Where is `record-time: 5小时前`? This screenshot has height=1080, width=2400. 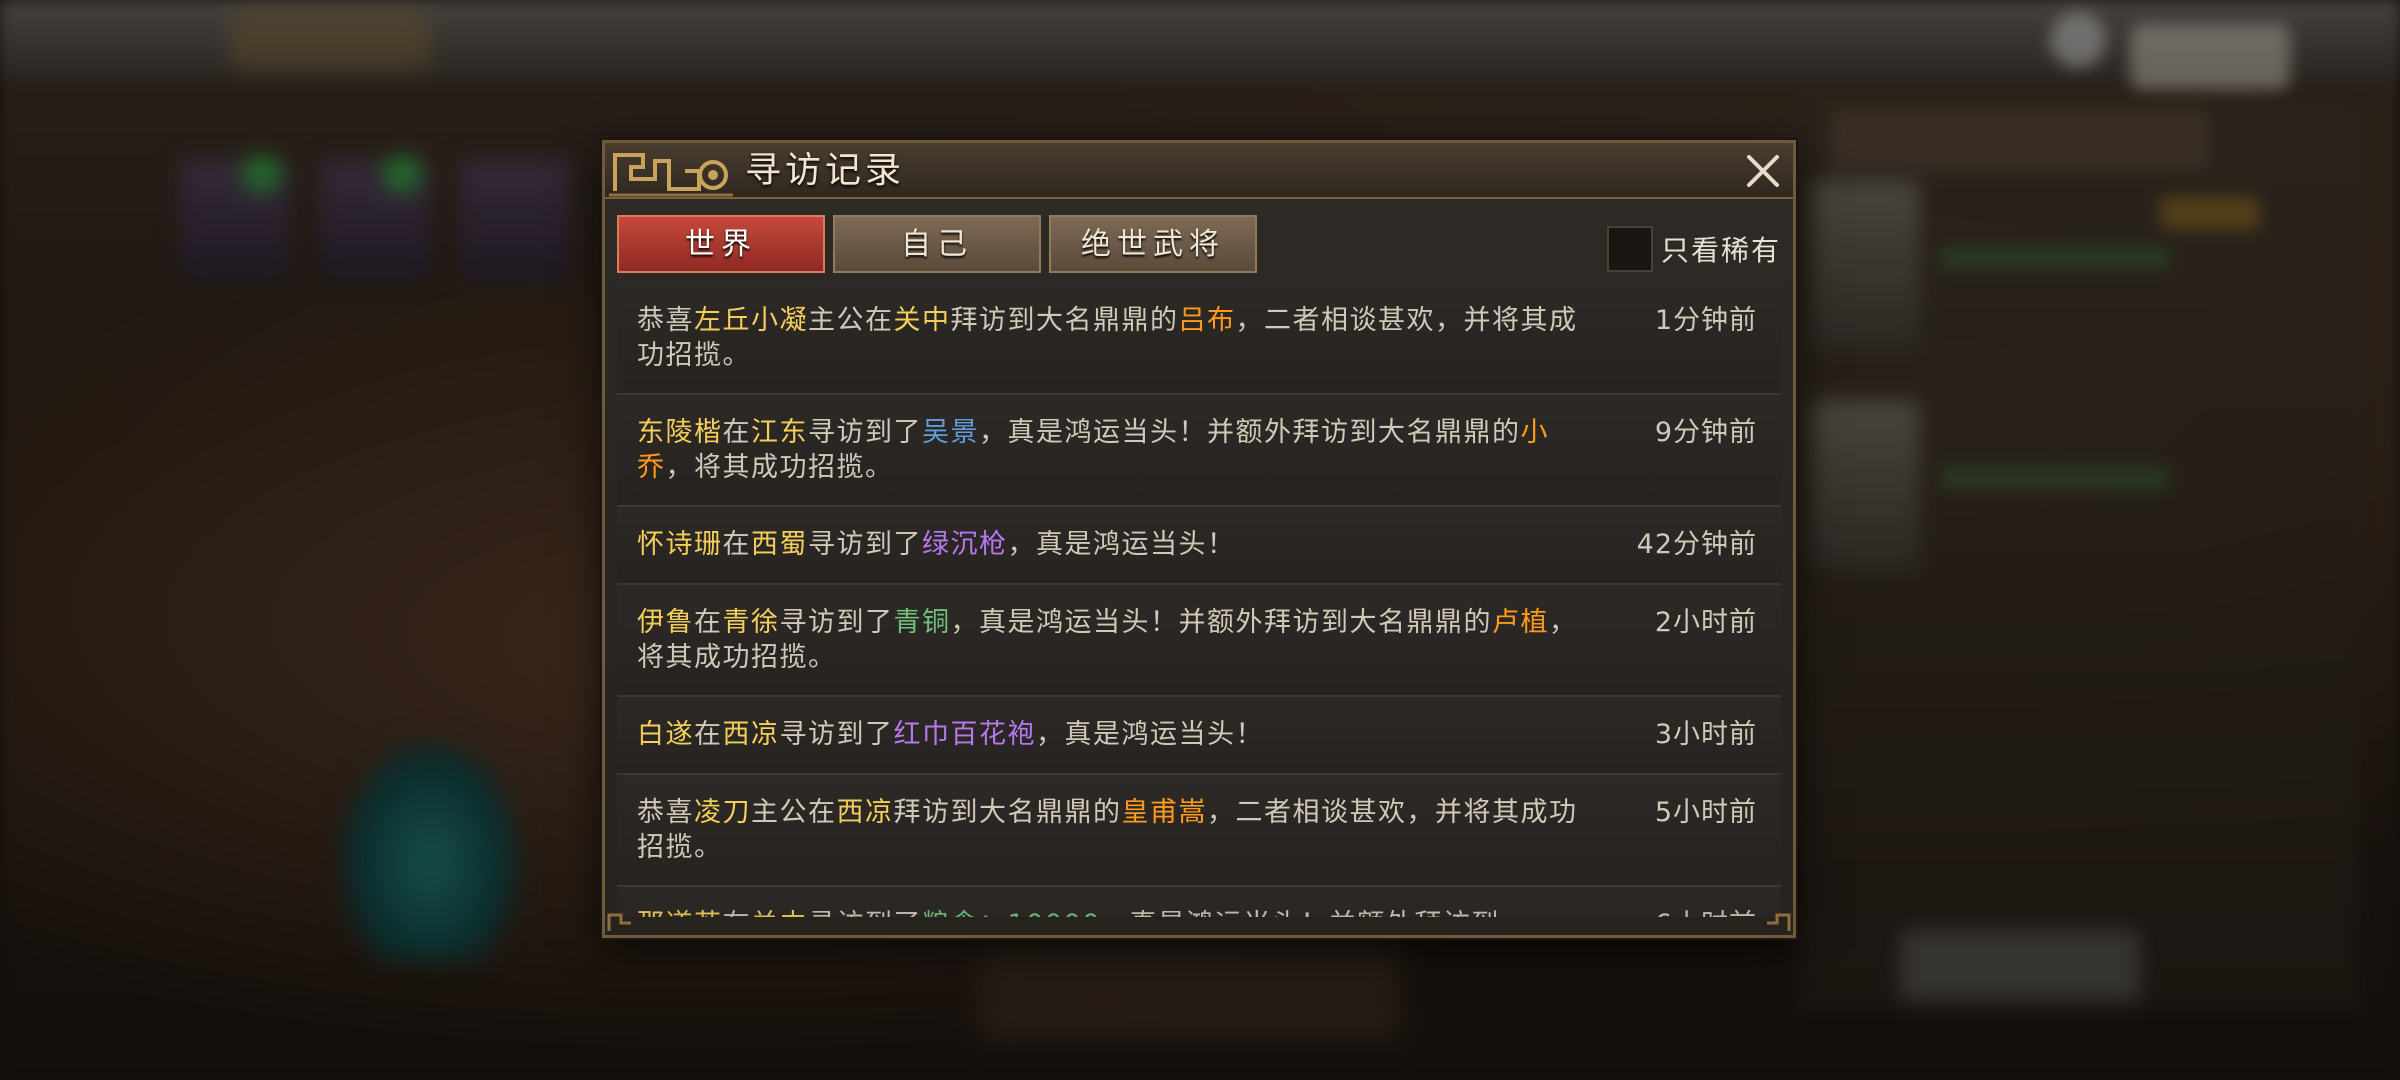 record-time: 5小时前 is located at coordinates (1705, 812).